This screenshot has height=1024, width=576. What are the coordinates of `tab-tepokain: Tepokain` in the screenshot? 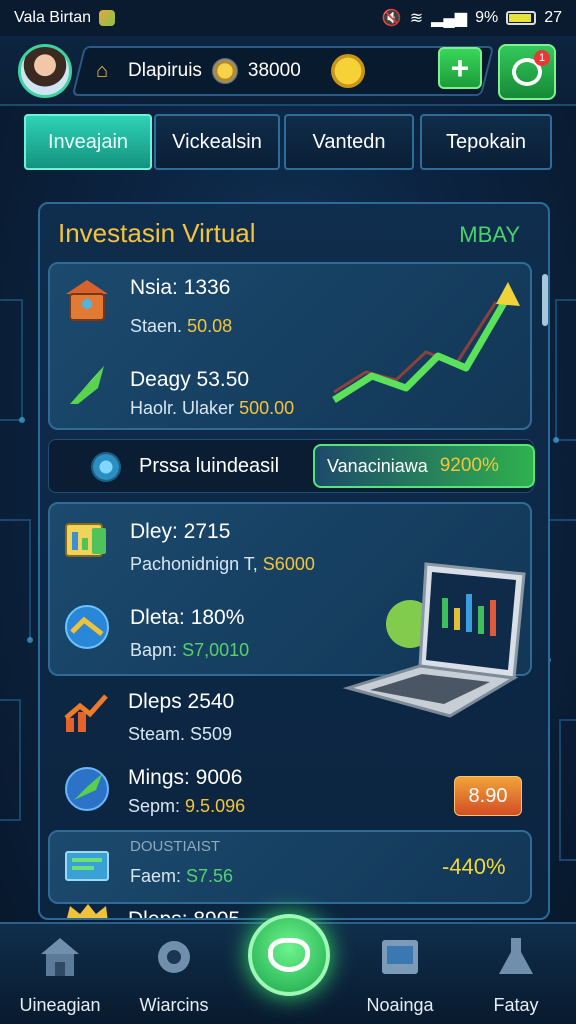 It's located at (486, 142).